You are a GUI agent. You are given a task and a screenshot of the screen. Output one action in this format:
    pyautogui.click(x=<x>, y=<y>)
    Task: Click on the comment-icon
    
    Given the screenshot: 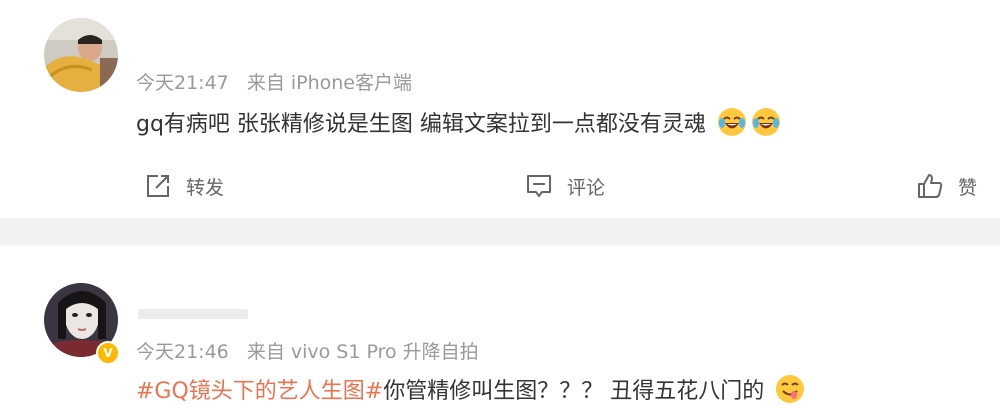 What is the action you would take?
    pyautogui.click(x=539, y=186)
    